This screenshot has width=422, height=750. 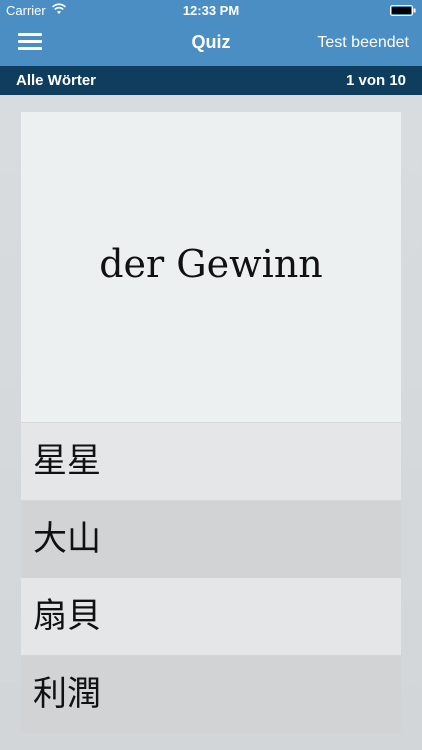 What do you see at coordinates (211, 539) in the screenshot?
I see `answer-option-2: 大山` at bounding box center [211, 539].